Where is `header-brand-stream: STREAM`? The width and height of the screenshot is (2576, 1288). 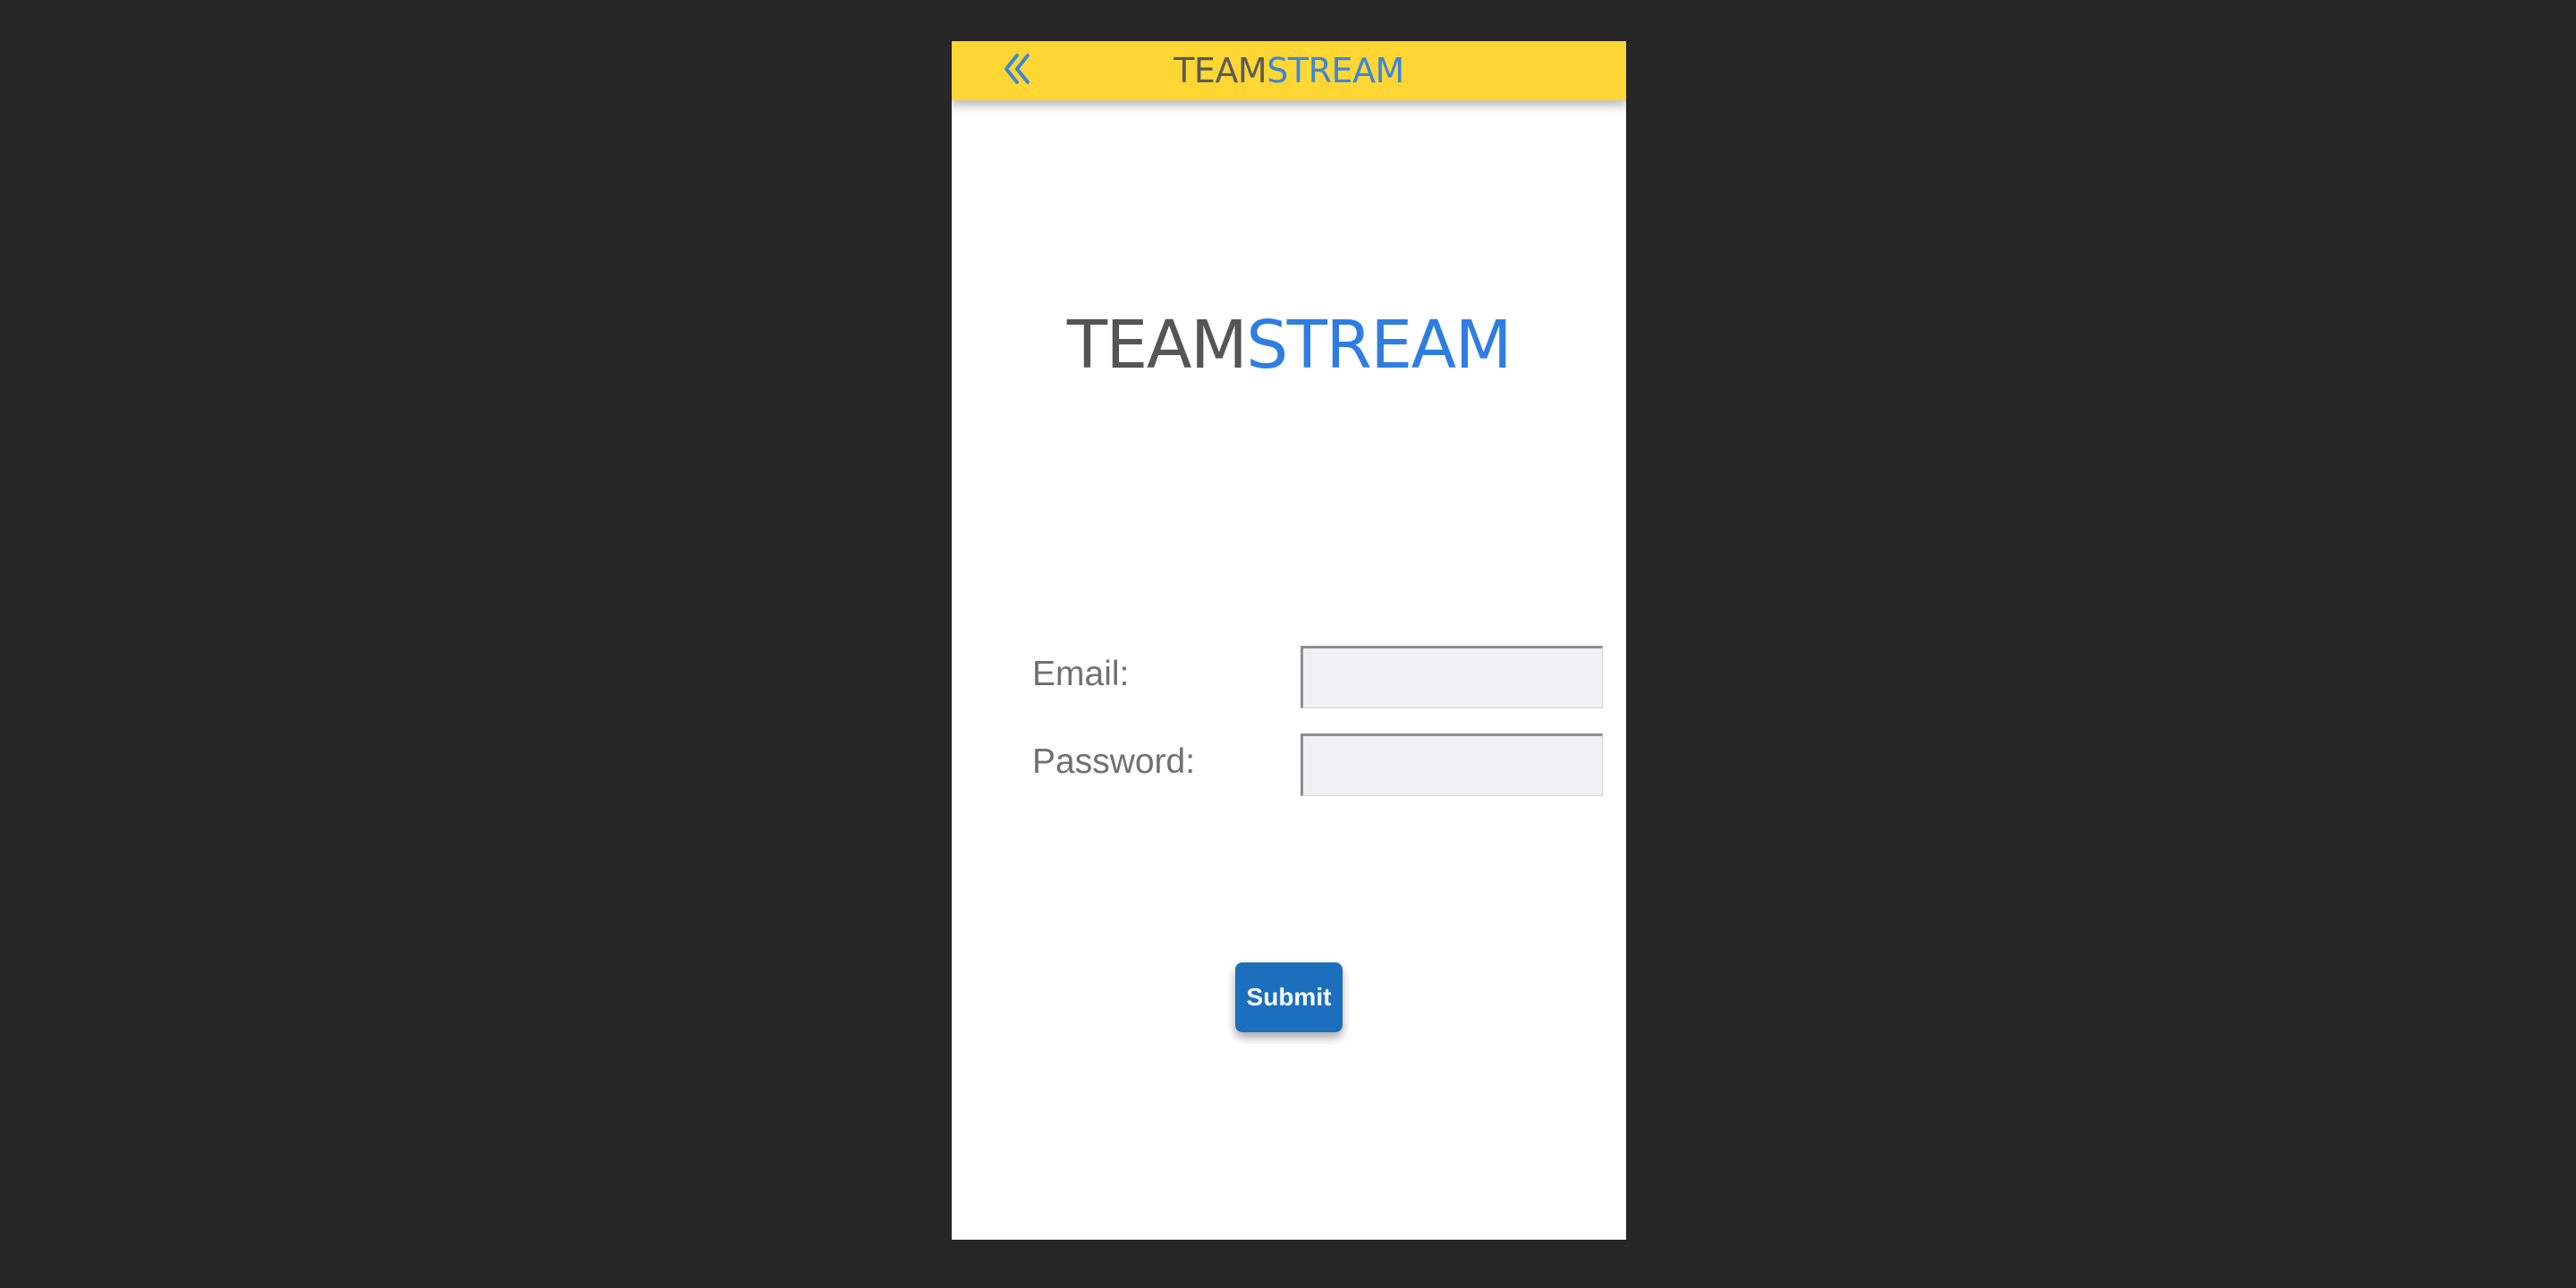
header-brand-stream: STREAM is located at coordinates (1335, 70).